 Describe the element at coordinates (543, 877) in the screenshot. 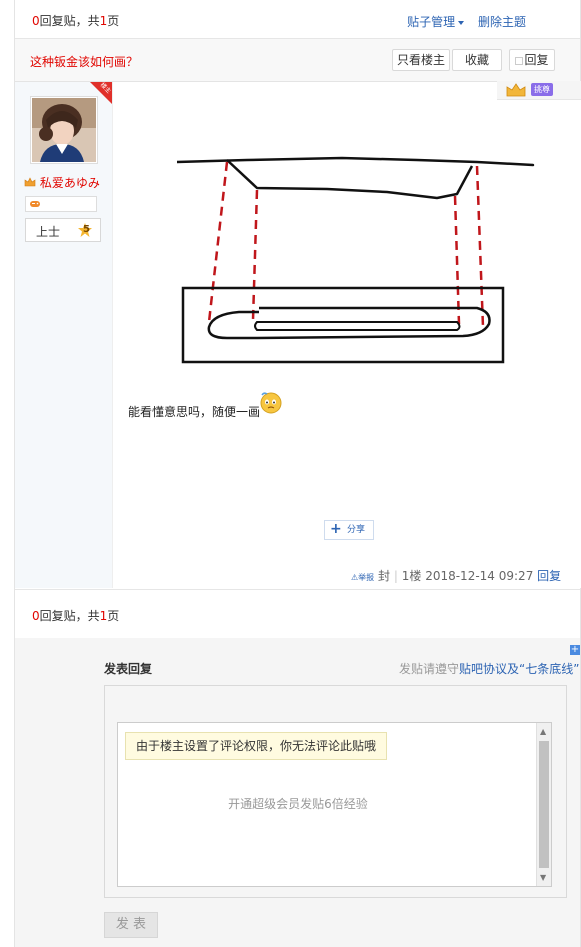

I see `scroll-down-icon: ▼` at that location.